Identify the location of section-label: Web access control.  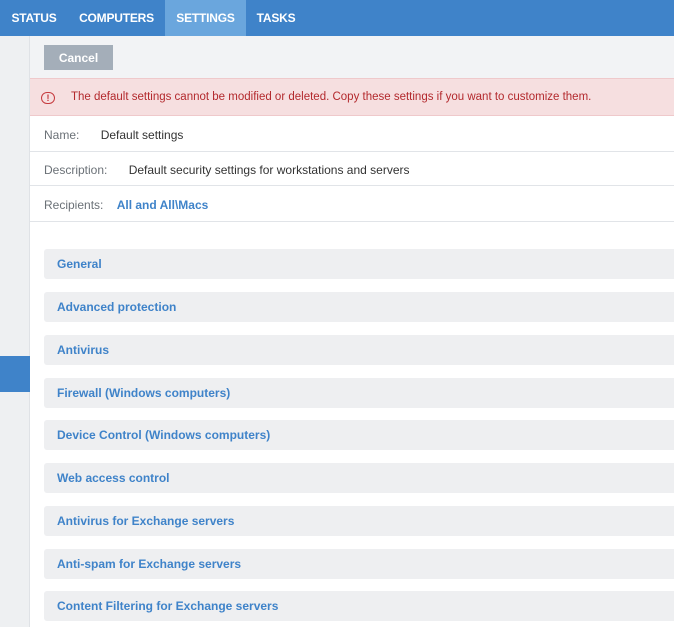
(113, 478).